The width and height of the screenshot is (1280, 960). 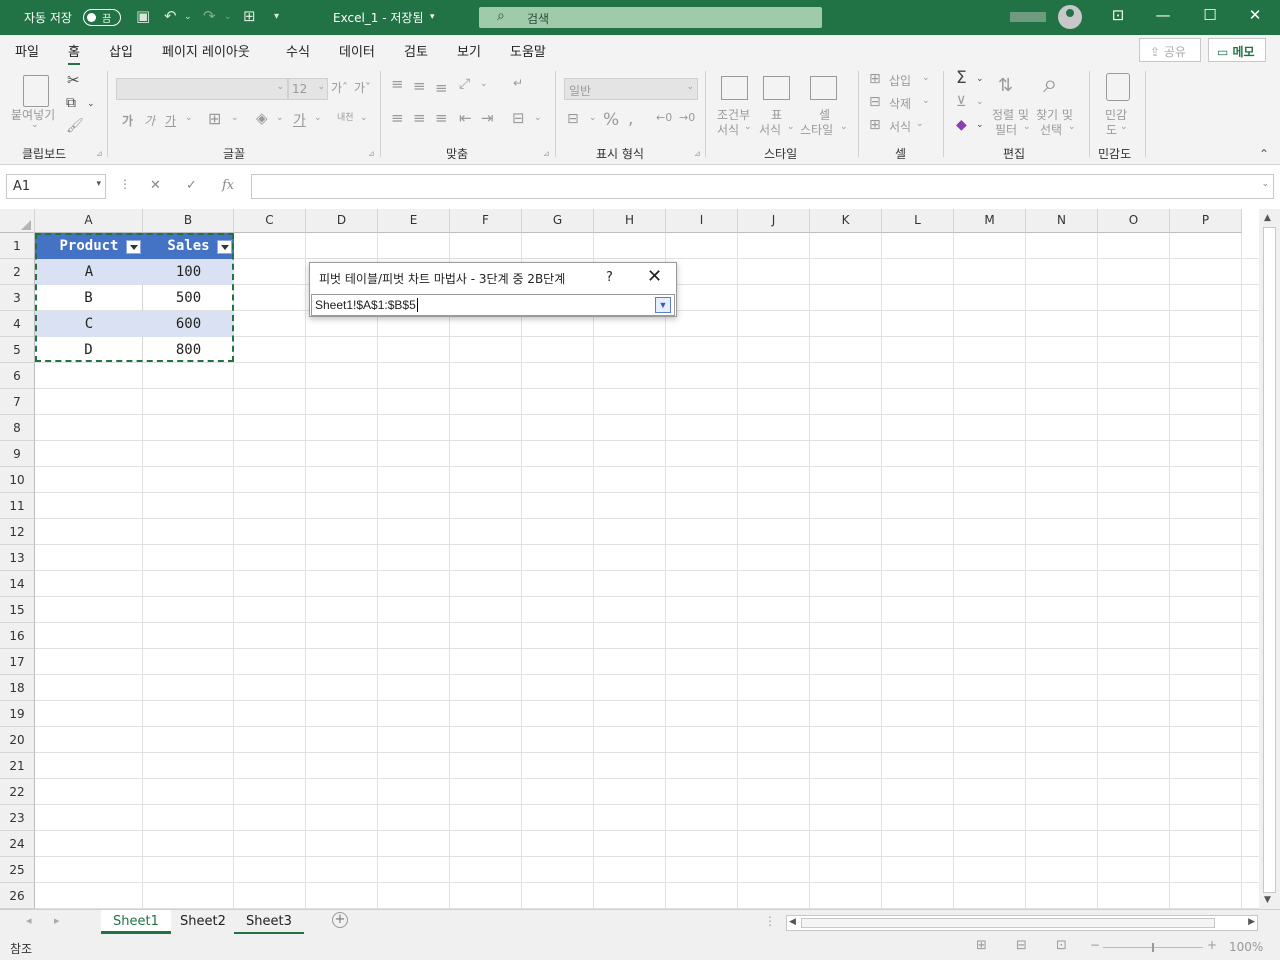 What do you see at coordinates (127, 120) in the screenshot?
I see `bold-button: 가` at bounding box center [127, 120].